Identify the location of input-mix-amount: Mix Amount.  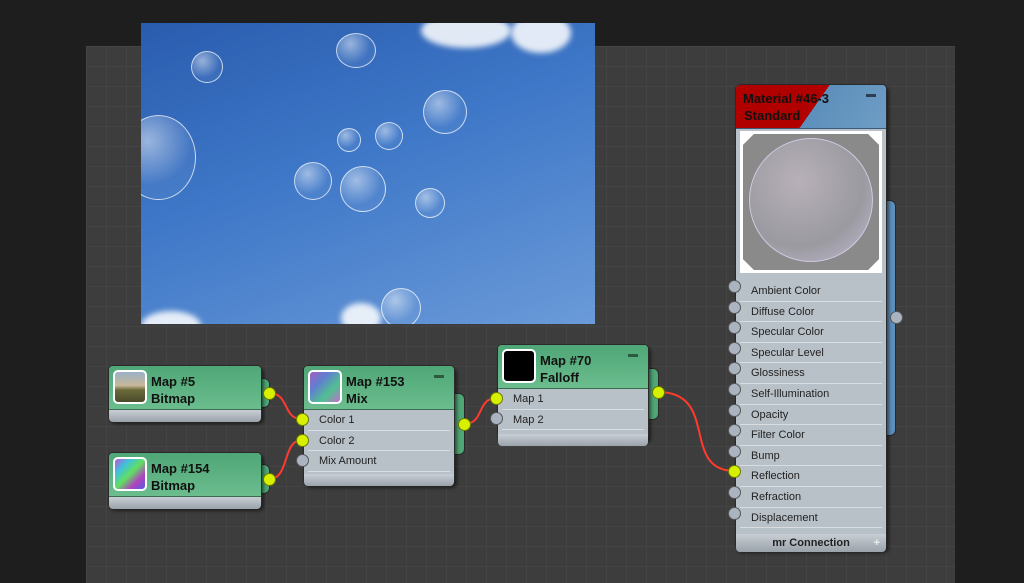
(379, 461).